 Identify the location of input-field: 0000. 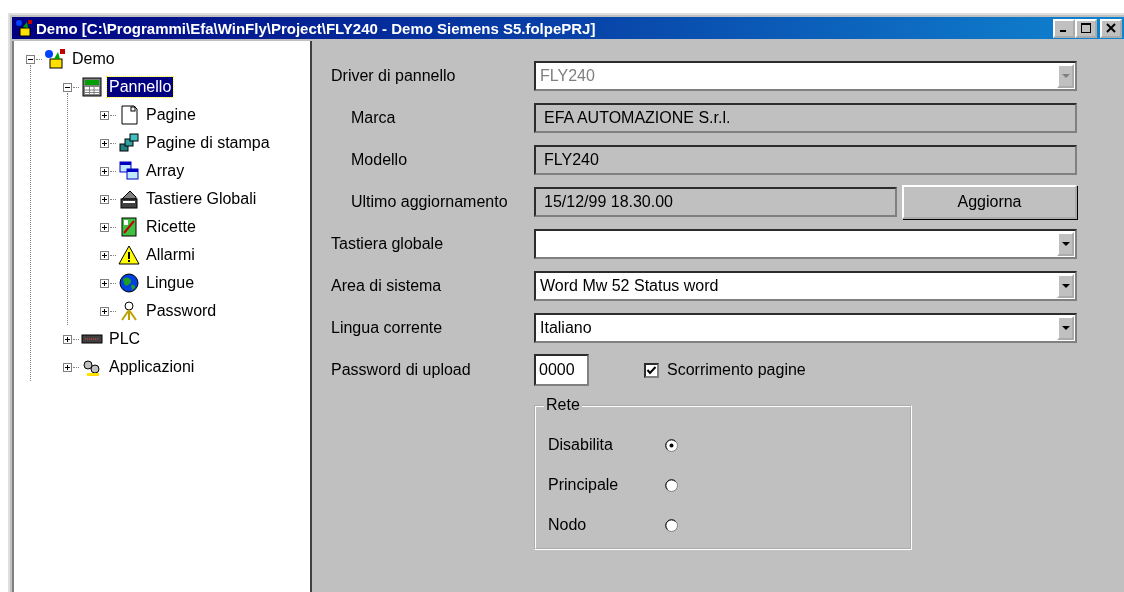
(561, 370).